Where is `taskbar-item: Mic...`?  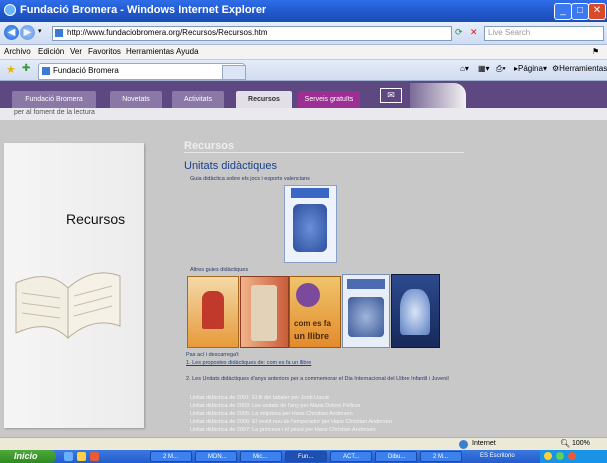 taskbar-item: Mic... is located at coordinates (261, 456).